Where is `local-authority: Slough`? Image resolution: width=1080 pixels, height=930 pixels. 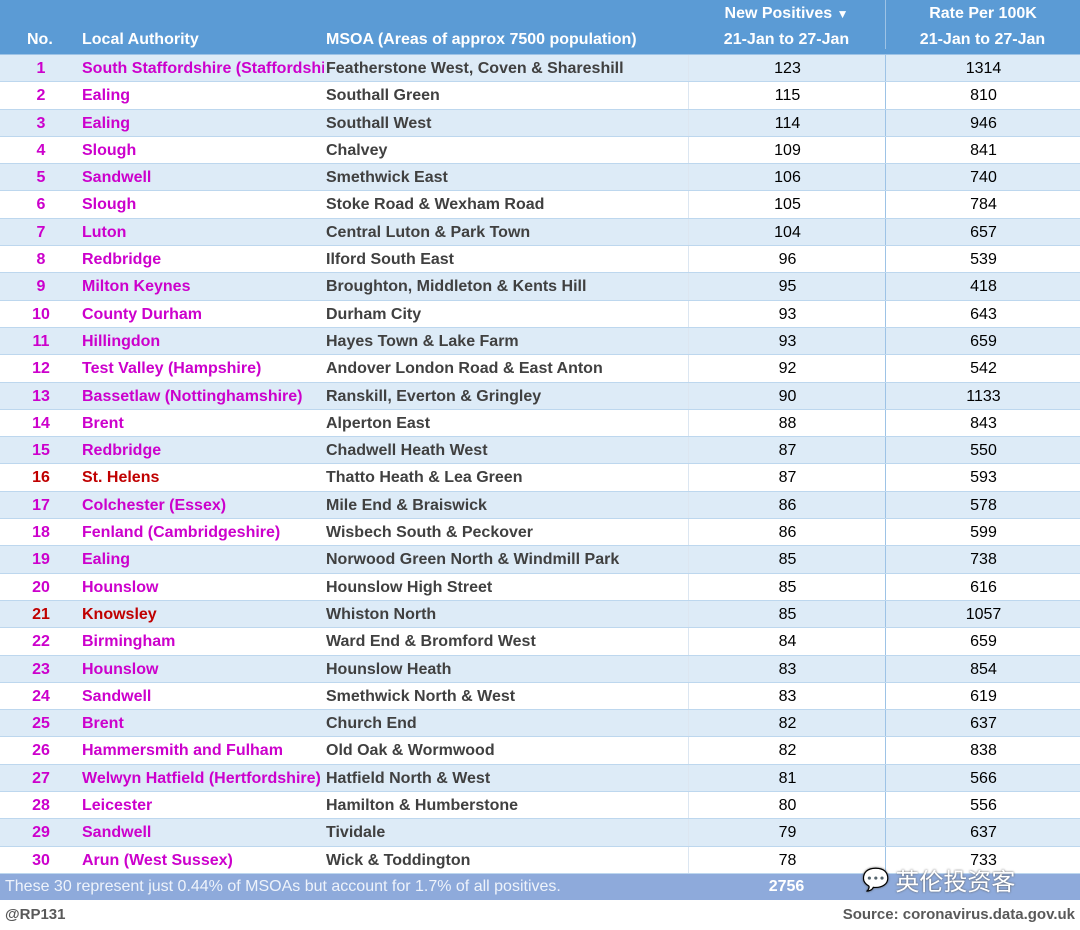 local-authority: Slough is located at coordinates (109, 205).